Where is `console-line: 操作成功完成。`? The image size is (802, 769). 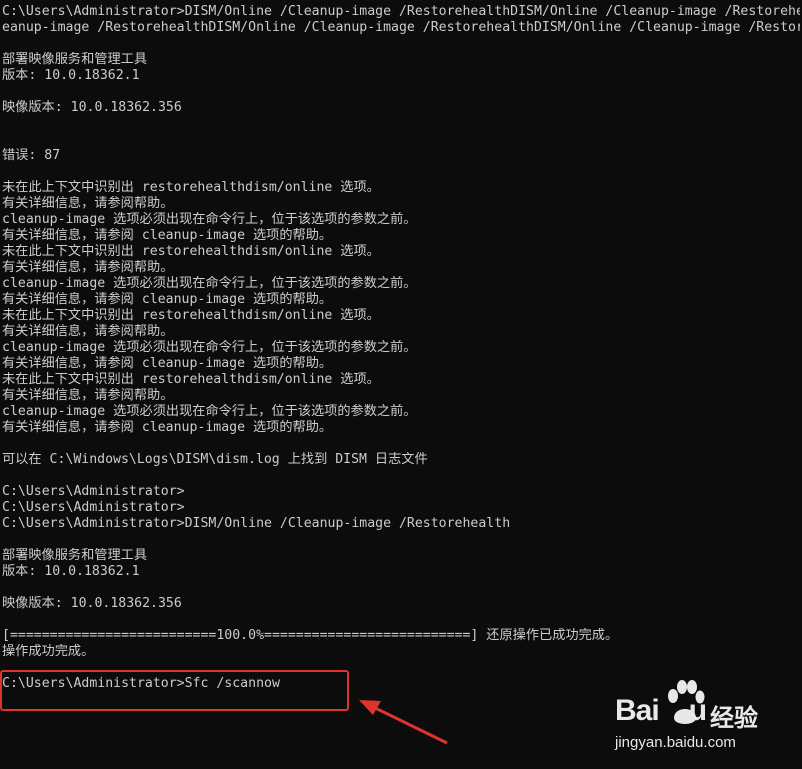
console-line: 操作成功完成。 is located at coordinates (48, 651).